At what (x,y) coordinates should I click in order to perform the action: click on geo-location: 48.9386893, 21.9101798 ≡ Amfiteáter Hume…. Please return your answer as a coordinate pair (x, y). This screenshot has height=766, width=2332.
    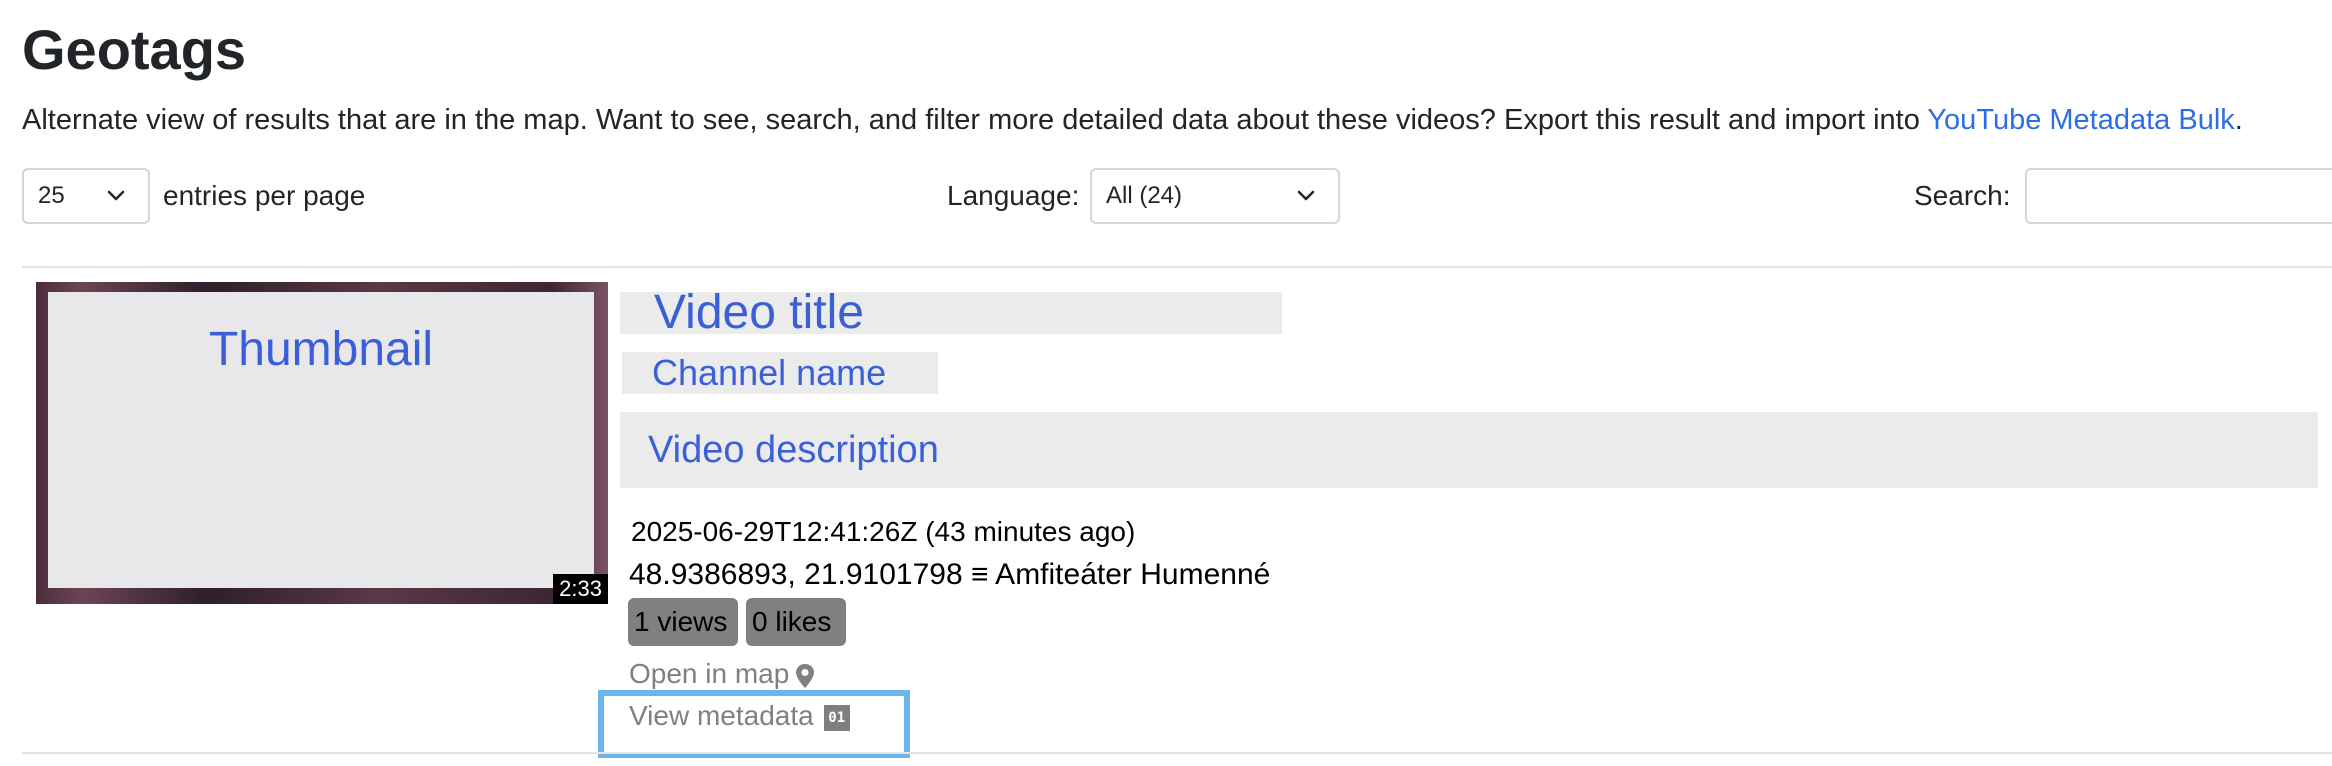
    Looking at the image, I should click on (950, 574).